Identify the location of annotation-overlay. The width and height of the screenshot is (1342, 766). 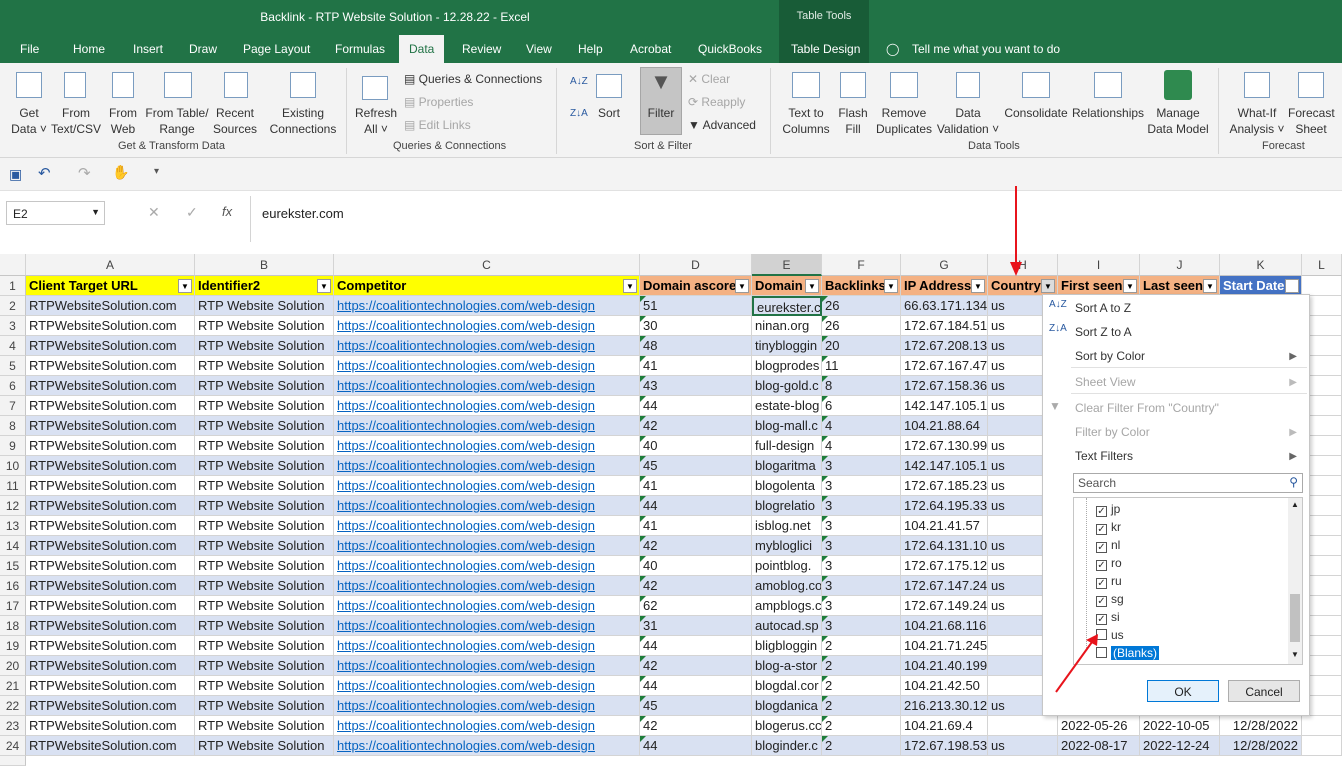
(1054, 439).